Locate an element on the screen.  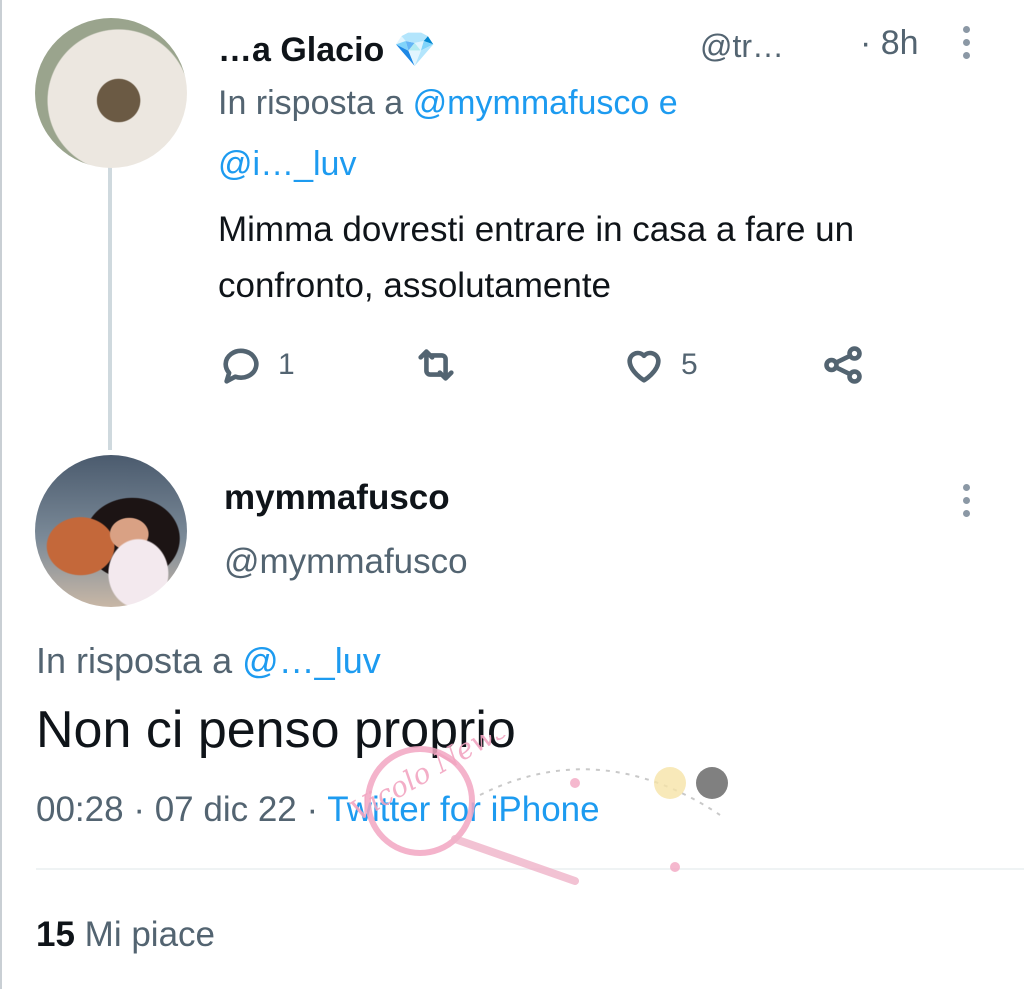
main-display-name: mymmafusco is located at coordinates (337, 498).